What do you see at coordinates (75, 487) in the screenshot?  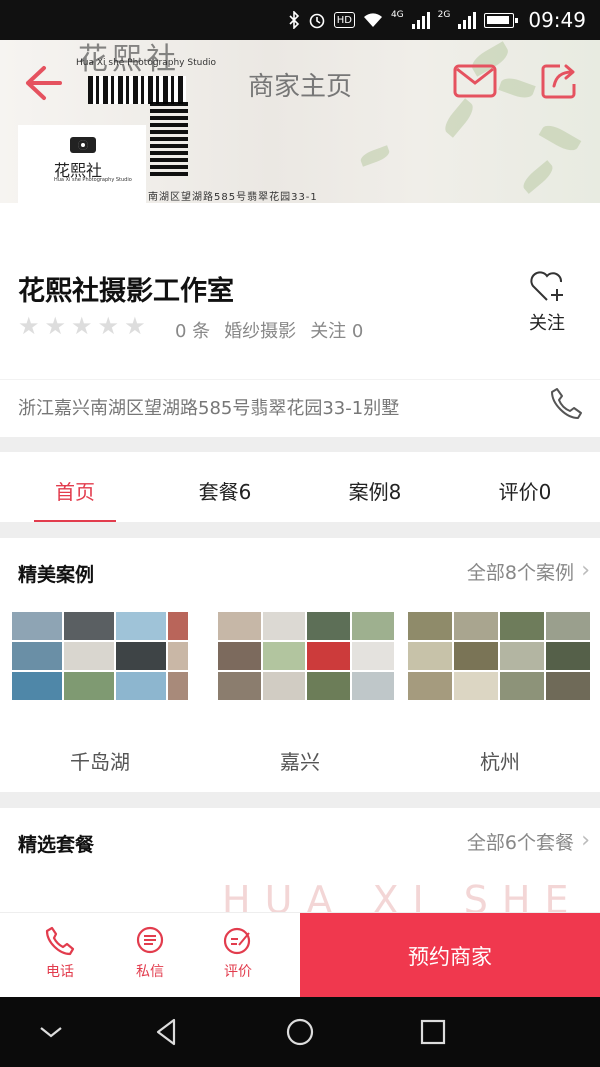 I see `tab-home: 首页` at bounding box center [75, 487].